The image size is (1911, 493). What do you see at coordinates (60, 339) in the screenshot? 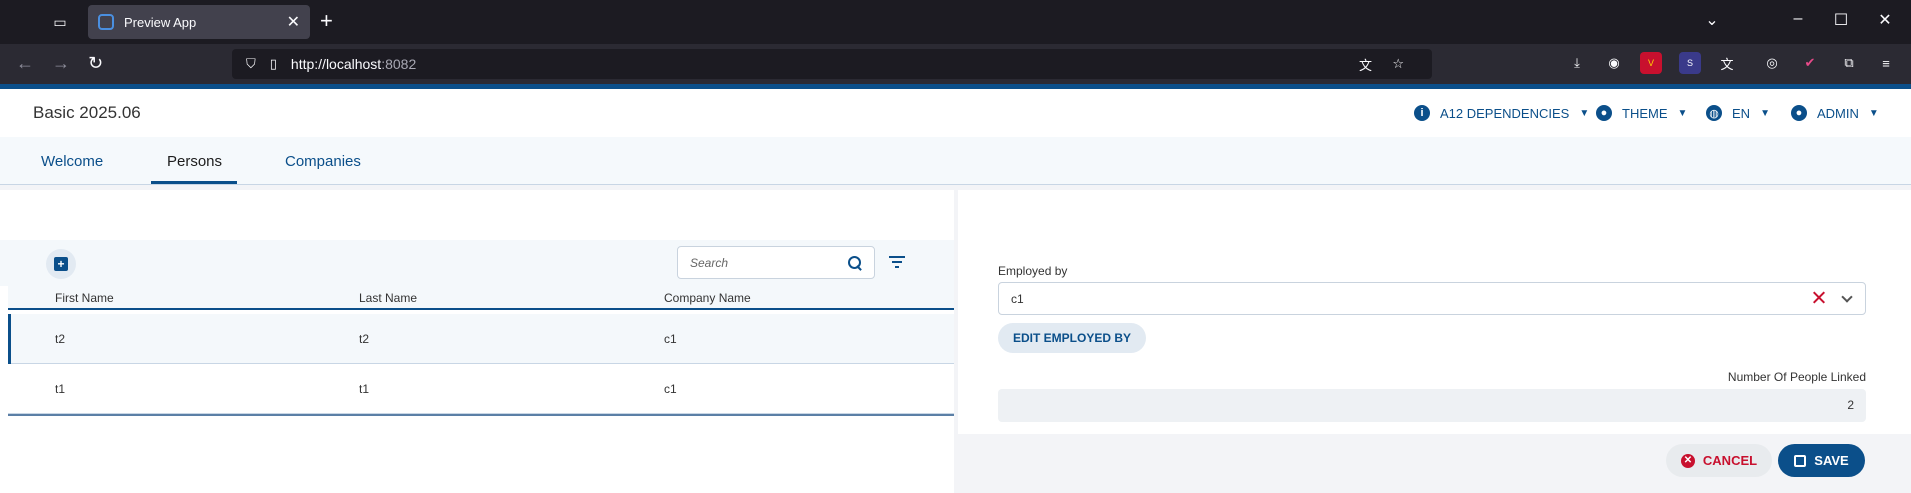
I see `cell-first-name: t2` at bounding box center [60, 339].